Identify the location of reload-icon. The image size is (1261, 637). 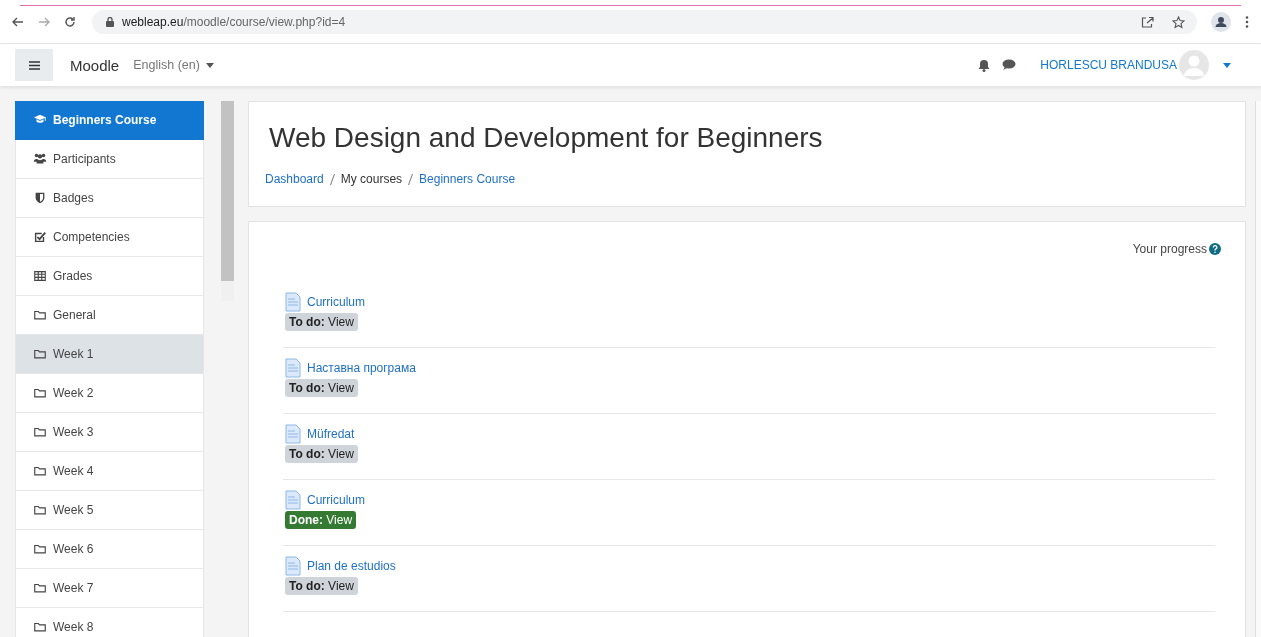
(70, 22).